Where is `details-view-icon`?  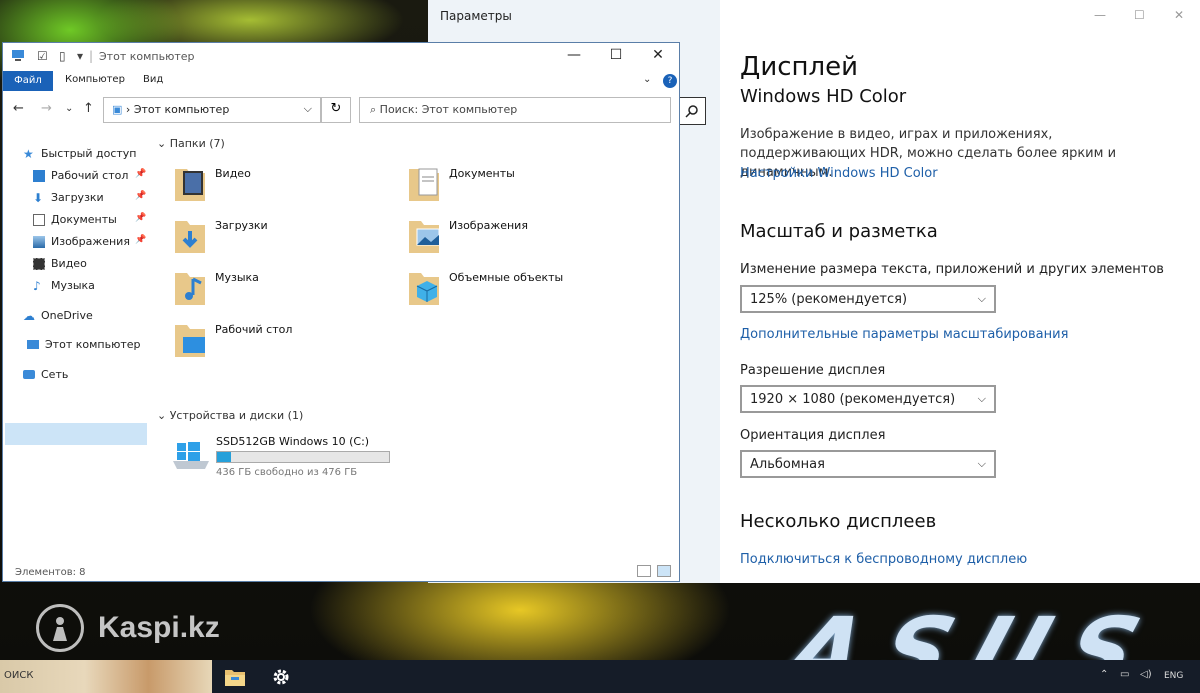
details-view-icon is located at coordinates (644, 571).